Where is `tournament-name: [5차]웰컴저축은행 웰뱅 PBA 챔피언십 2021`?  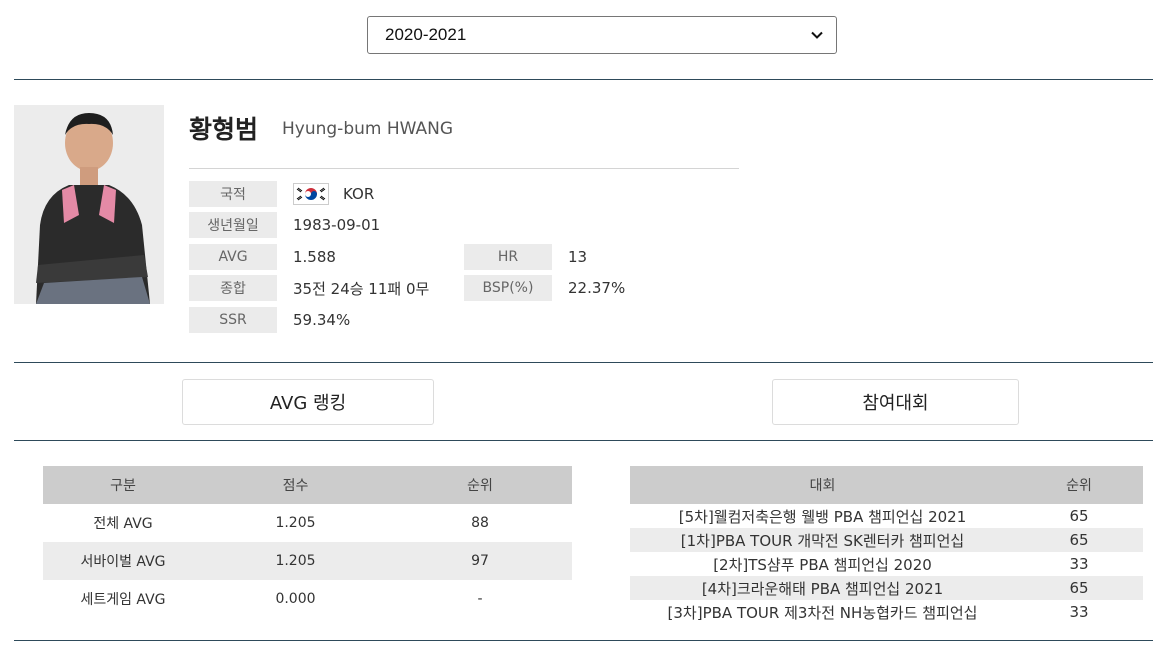
tournament-name: [5차]웰컴저축은행 웰뱅 PBA 챔피언십 2021 is located at coordinates (822, 516).